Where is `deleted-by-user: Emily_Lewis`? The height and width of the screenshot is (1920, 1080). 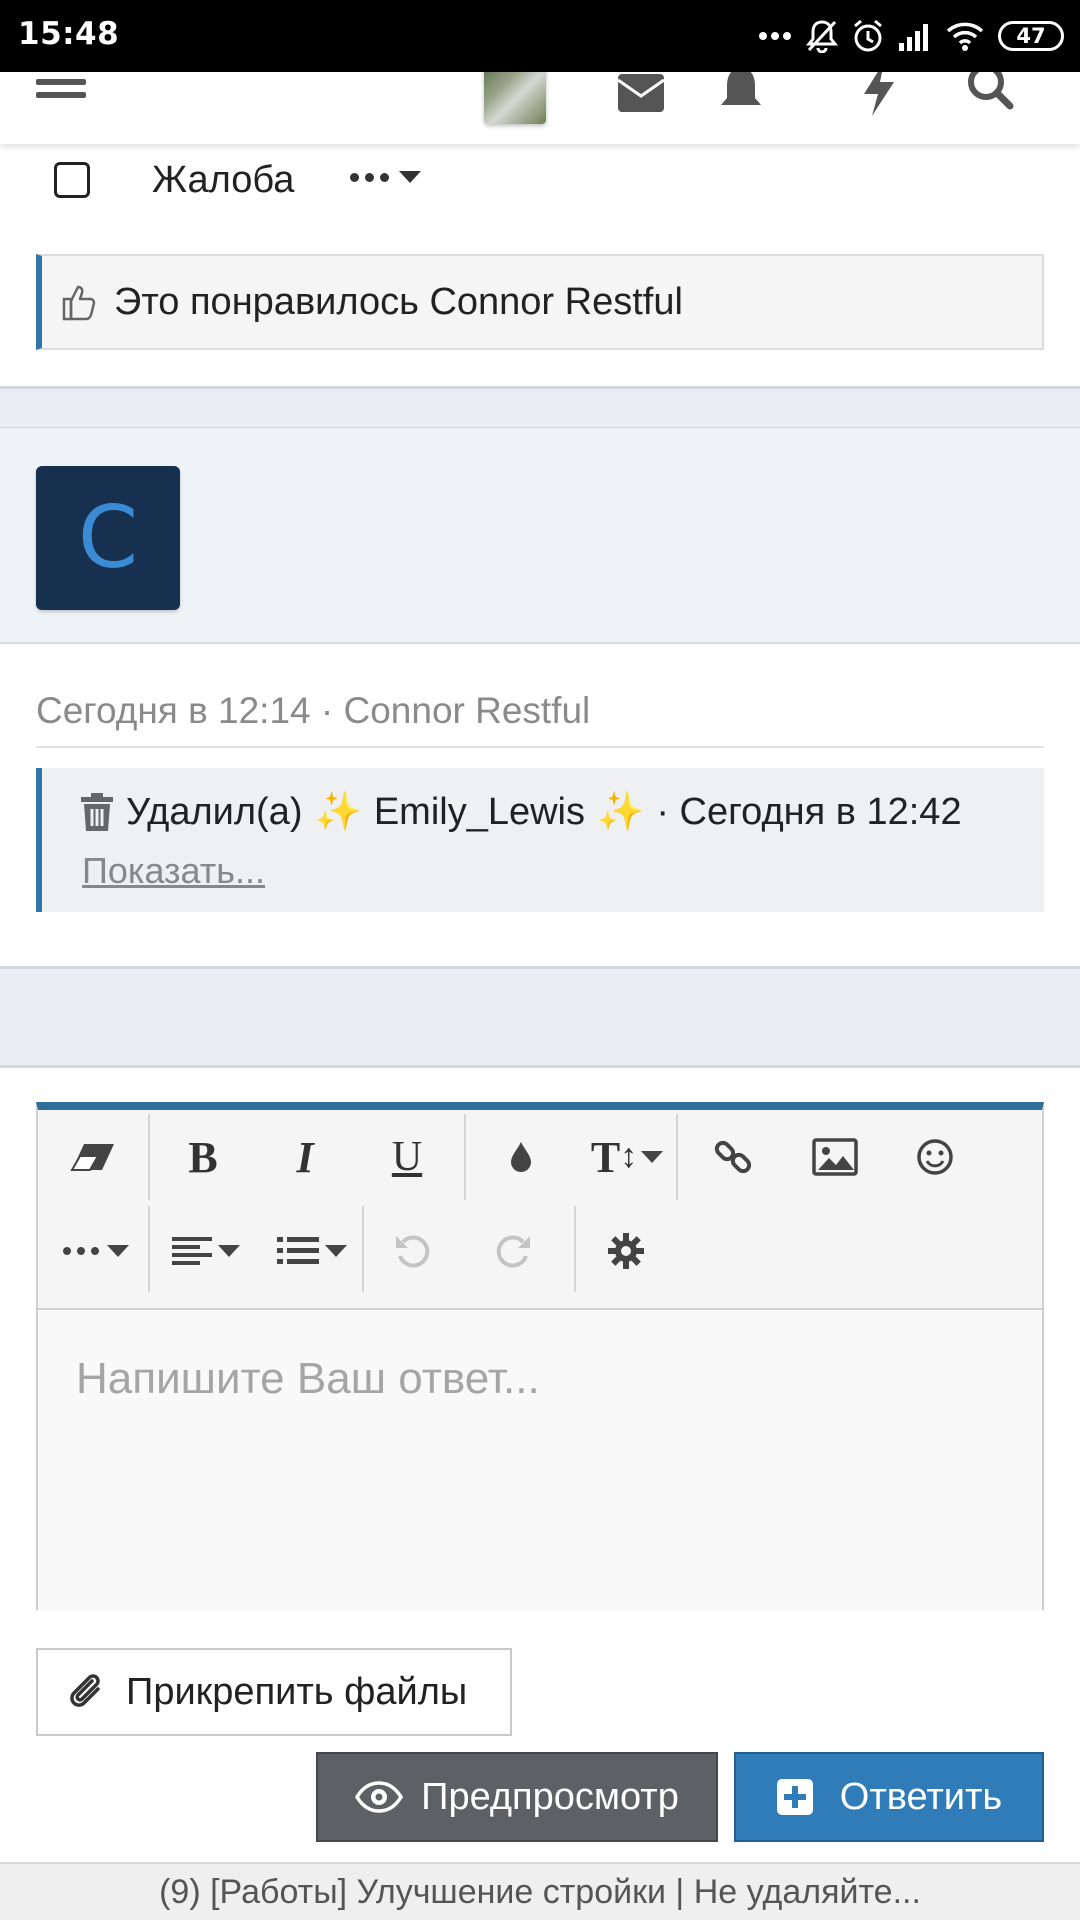
deleted-by-user: Emily_Lewis is located at coordinates (479, 812).